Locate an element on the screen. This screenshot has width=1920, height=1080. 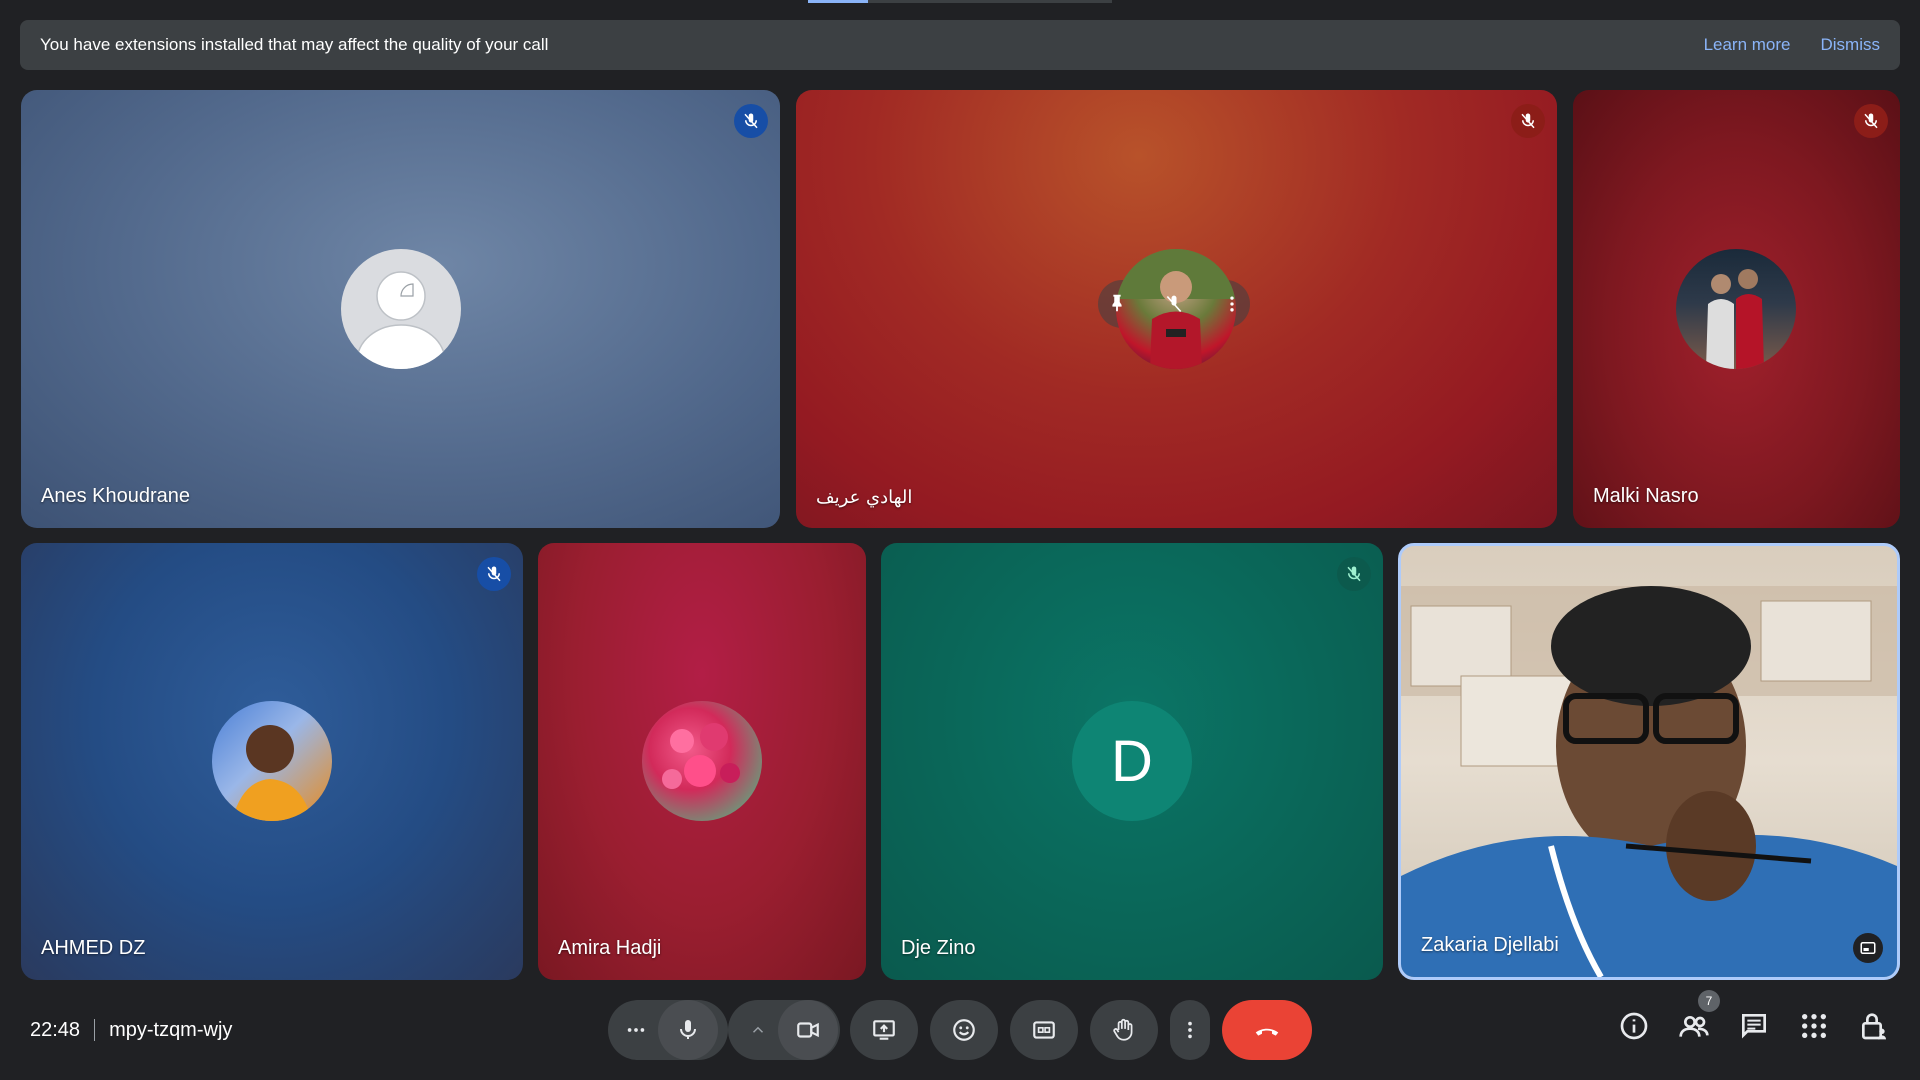
chevron-up-icon is located at coordinates (758, 1029).